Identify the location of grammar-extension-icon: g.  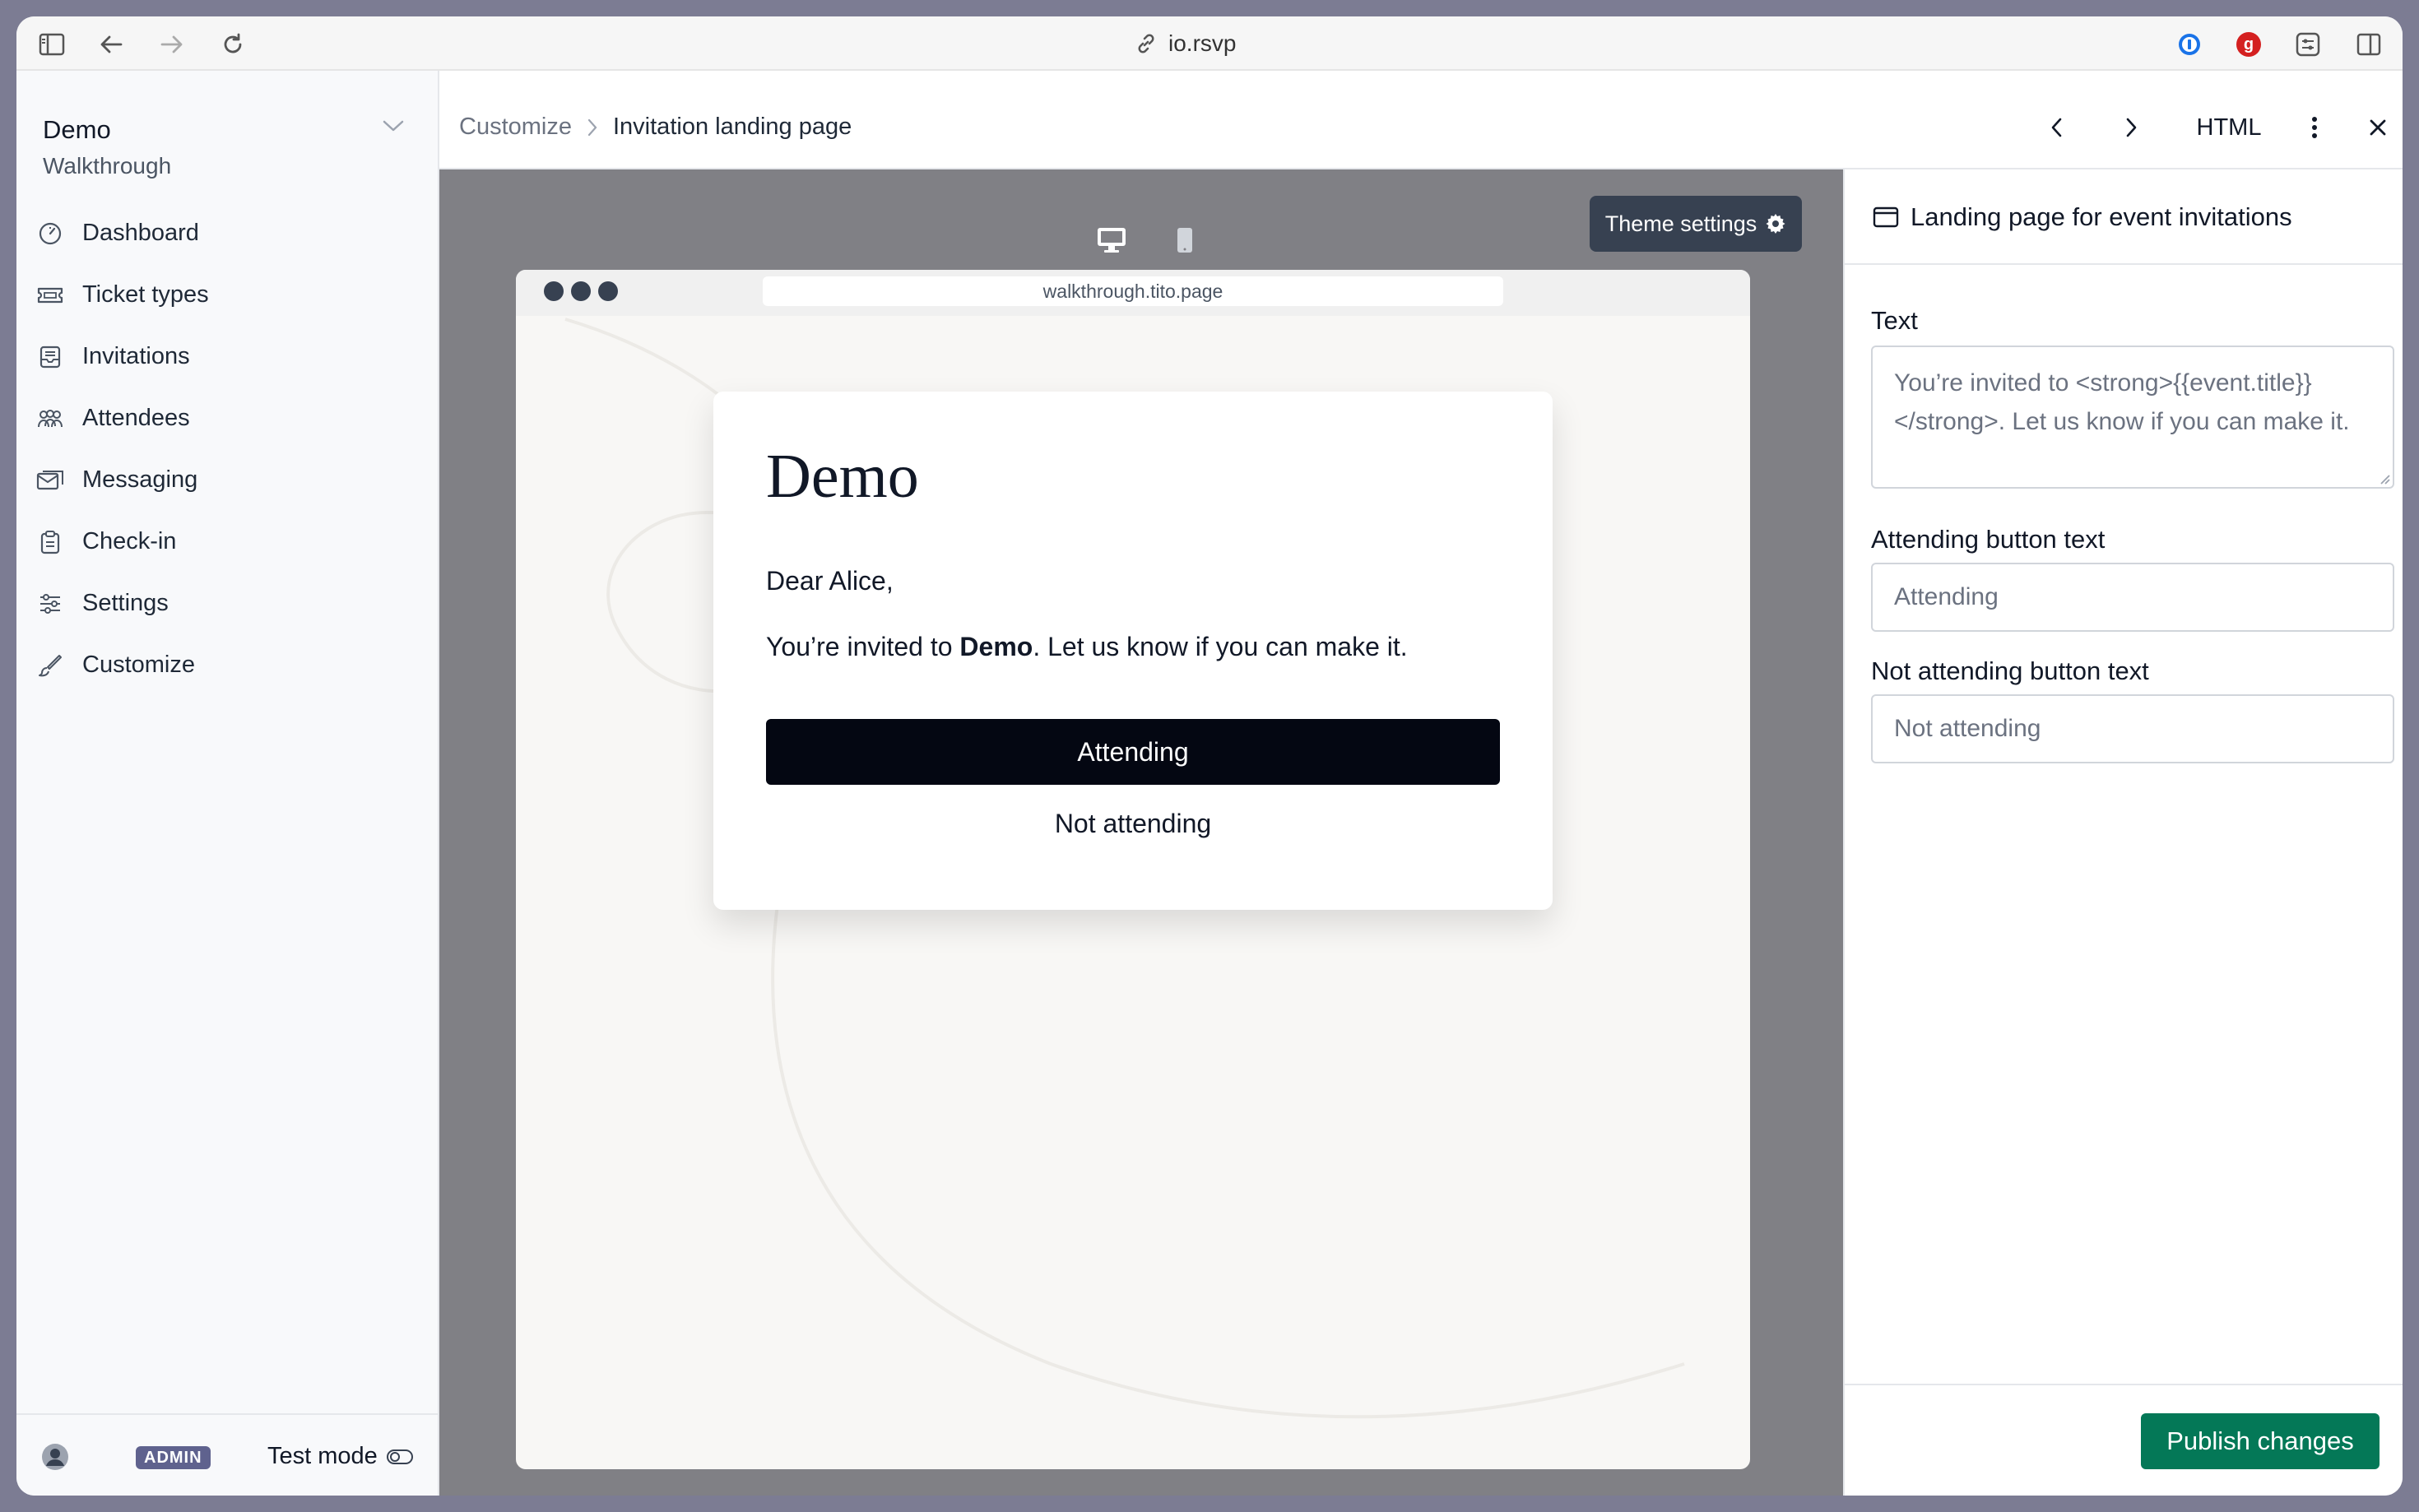
(2249, 44).